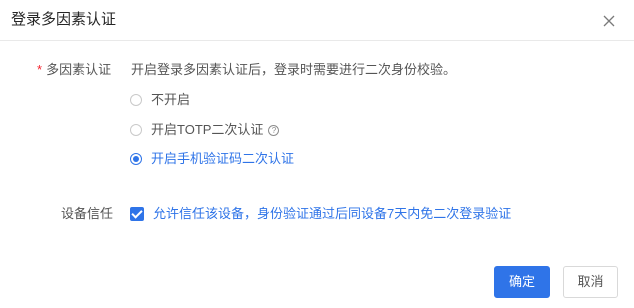 The image size is (634, 308). Describe the element at coordinates (40, 69) in the screenshot. I see `required-mark: *` at that location.